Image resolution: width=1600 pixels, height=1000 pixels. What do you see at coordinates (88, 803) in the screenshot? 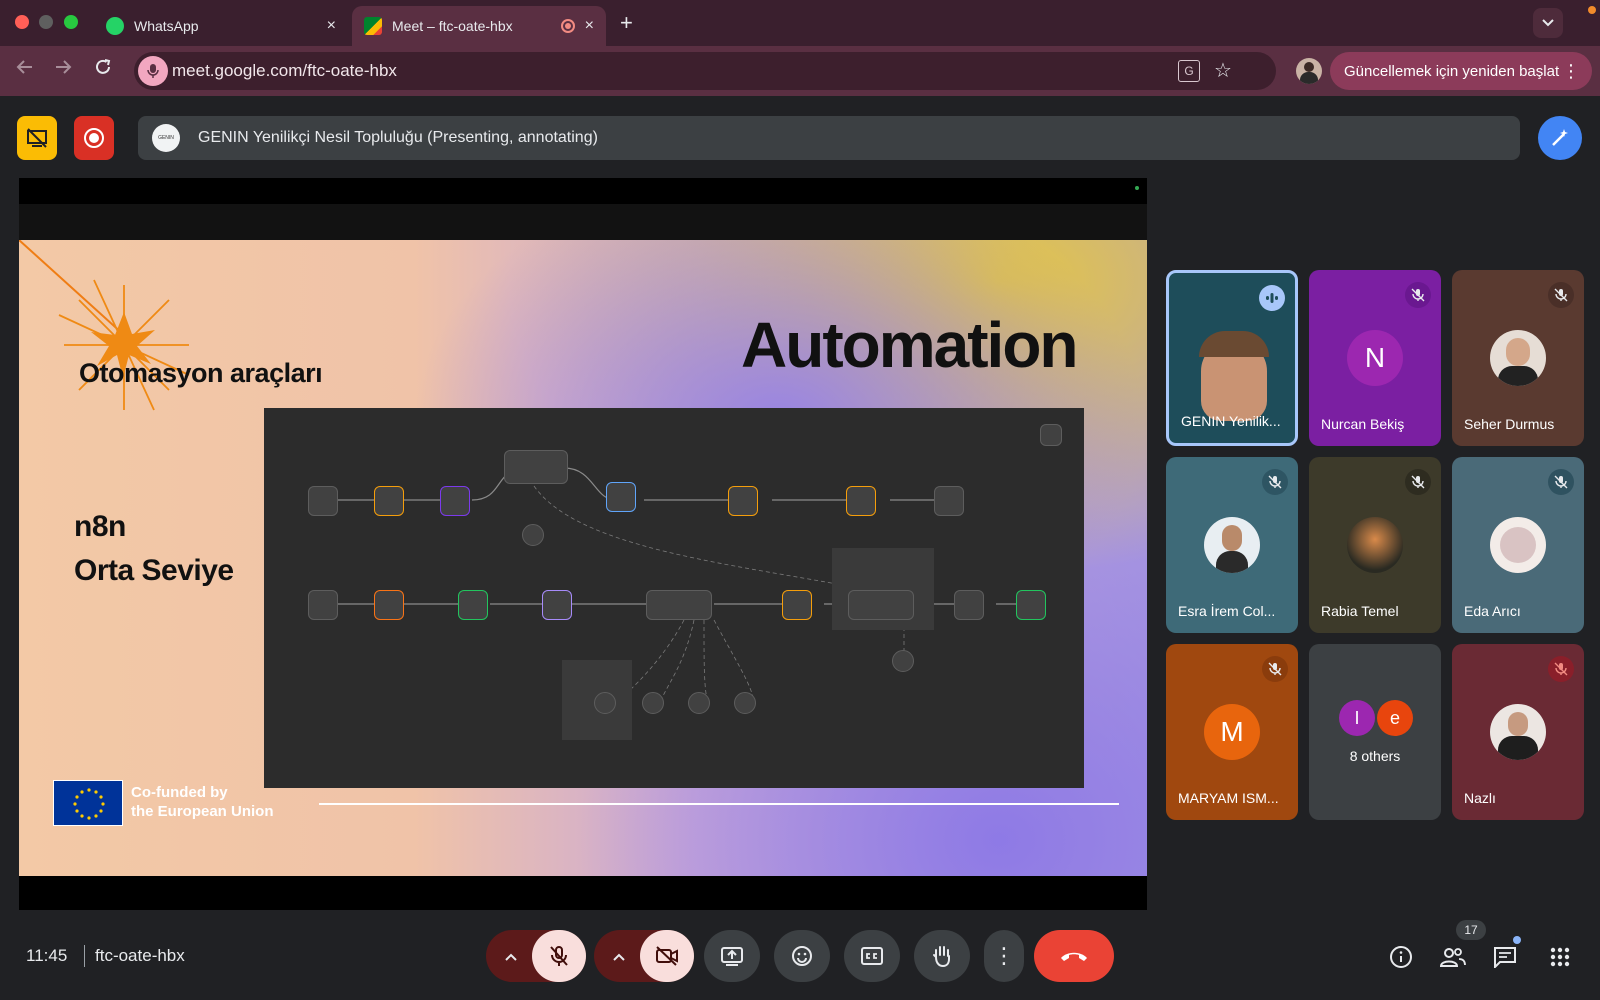
I see `eu-flag-logo` at bounding box center [88, 803].